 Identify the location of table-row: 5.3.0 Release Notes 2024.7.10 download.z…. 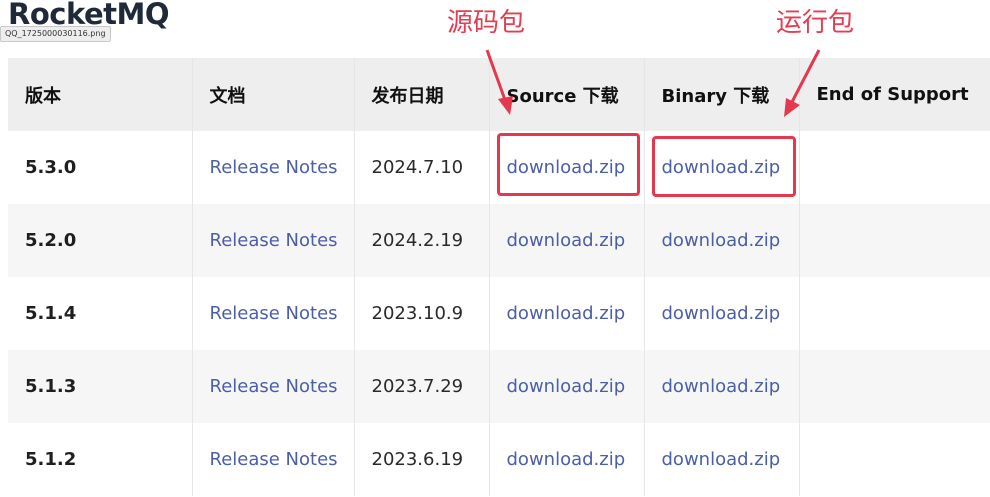
(499, 167).